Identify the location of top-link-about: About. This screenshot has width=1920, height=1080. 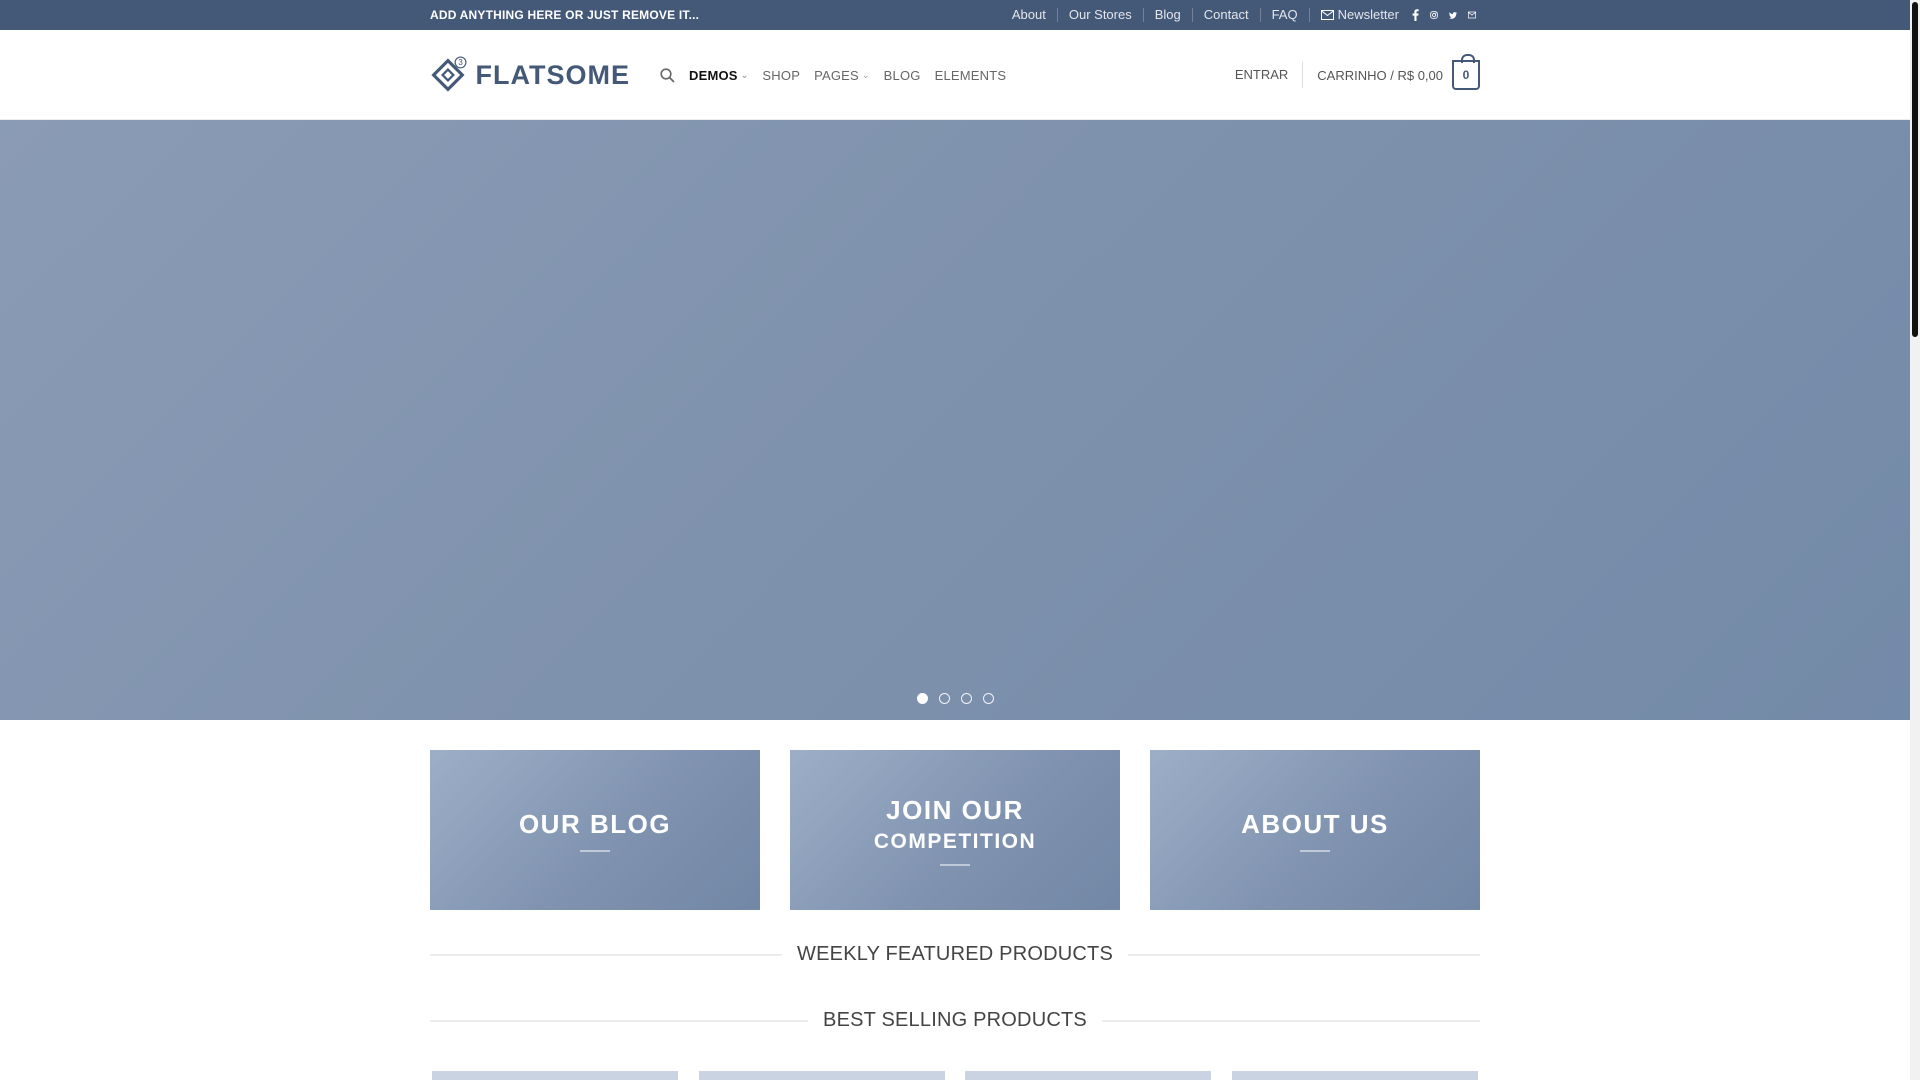
(1029, 15).